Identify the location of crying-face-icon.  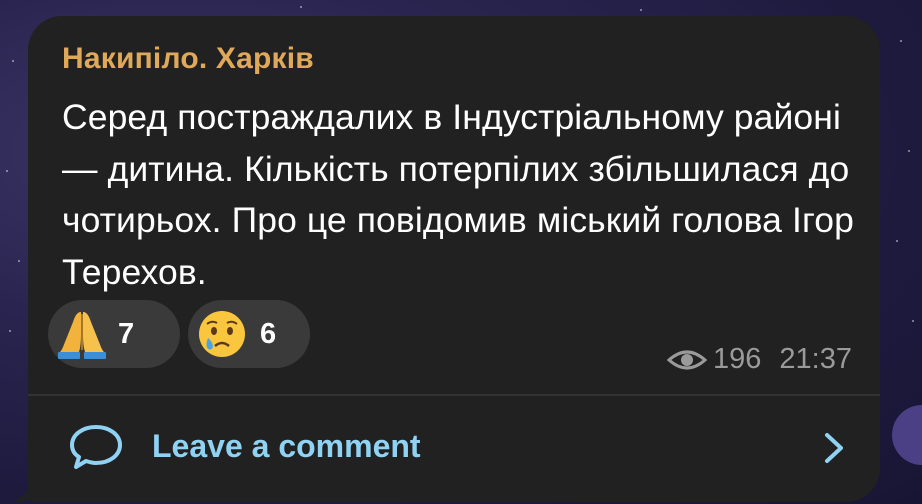
(222, 334).